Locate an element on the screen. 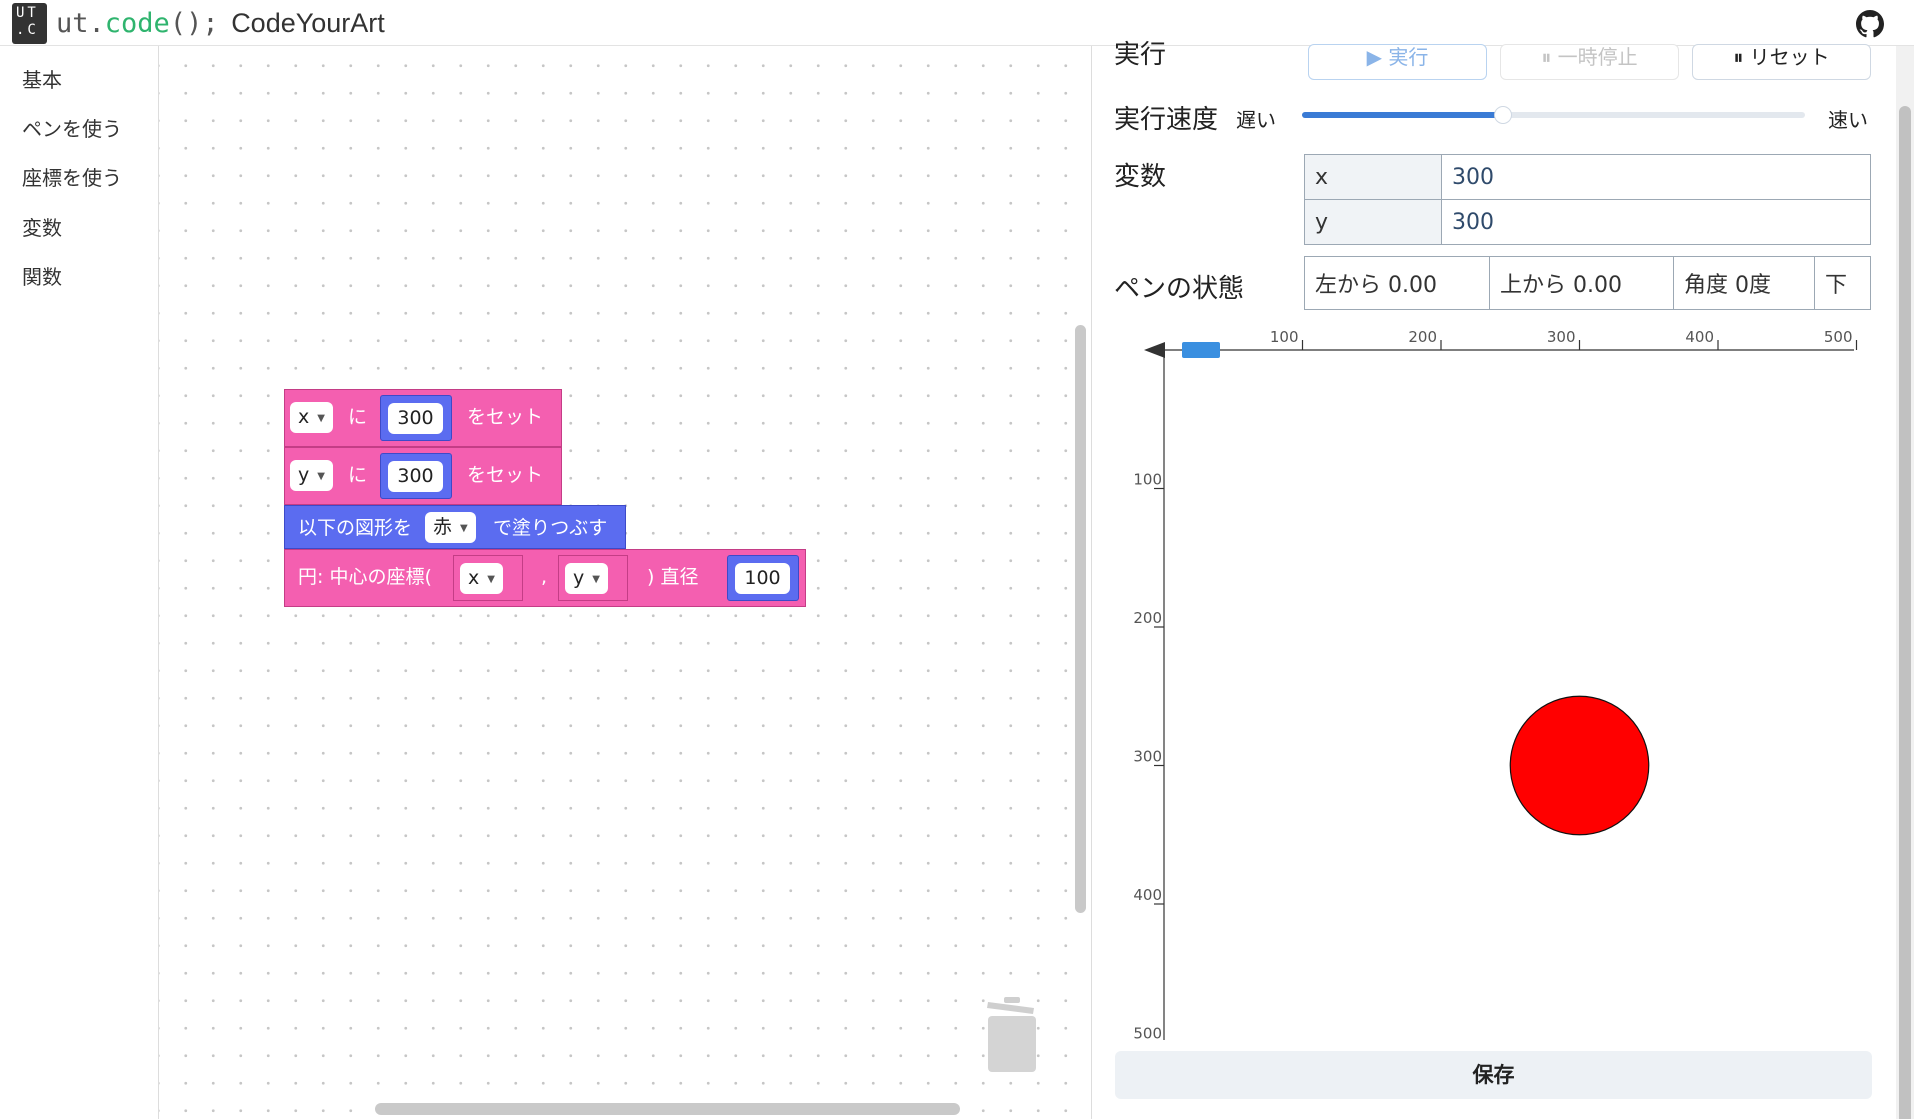 Image resolution: width=1914 pixels, height=1119 pixels. variable-name: x is located at coordinates (1373, 177).